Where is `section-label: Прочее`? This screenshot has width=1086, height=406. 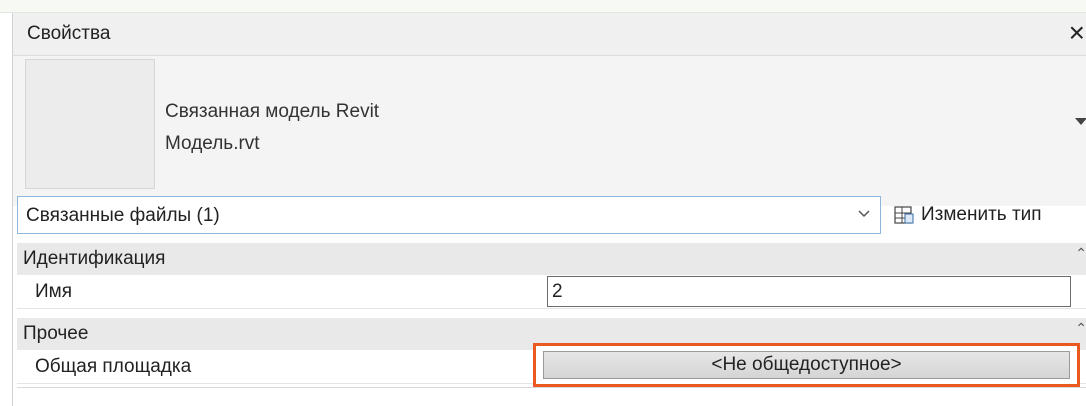 section-label: Прочее is located at coordinates (56, 333).